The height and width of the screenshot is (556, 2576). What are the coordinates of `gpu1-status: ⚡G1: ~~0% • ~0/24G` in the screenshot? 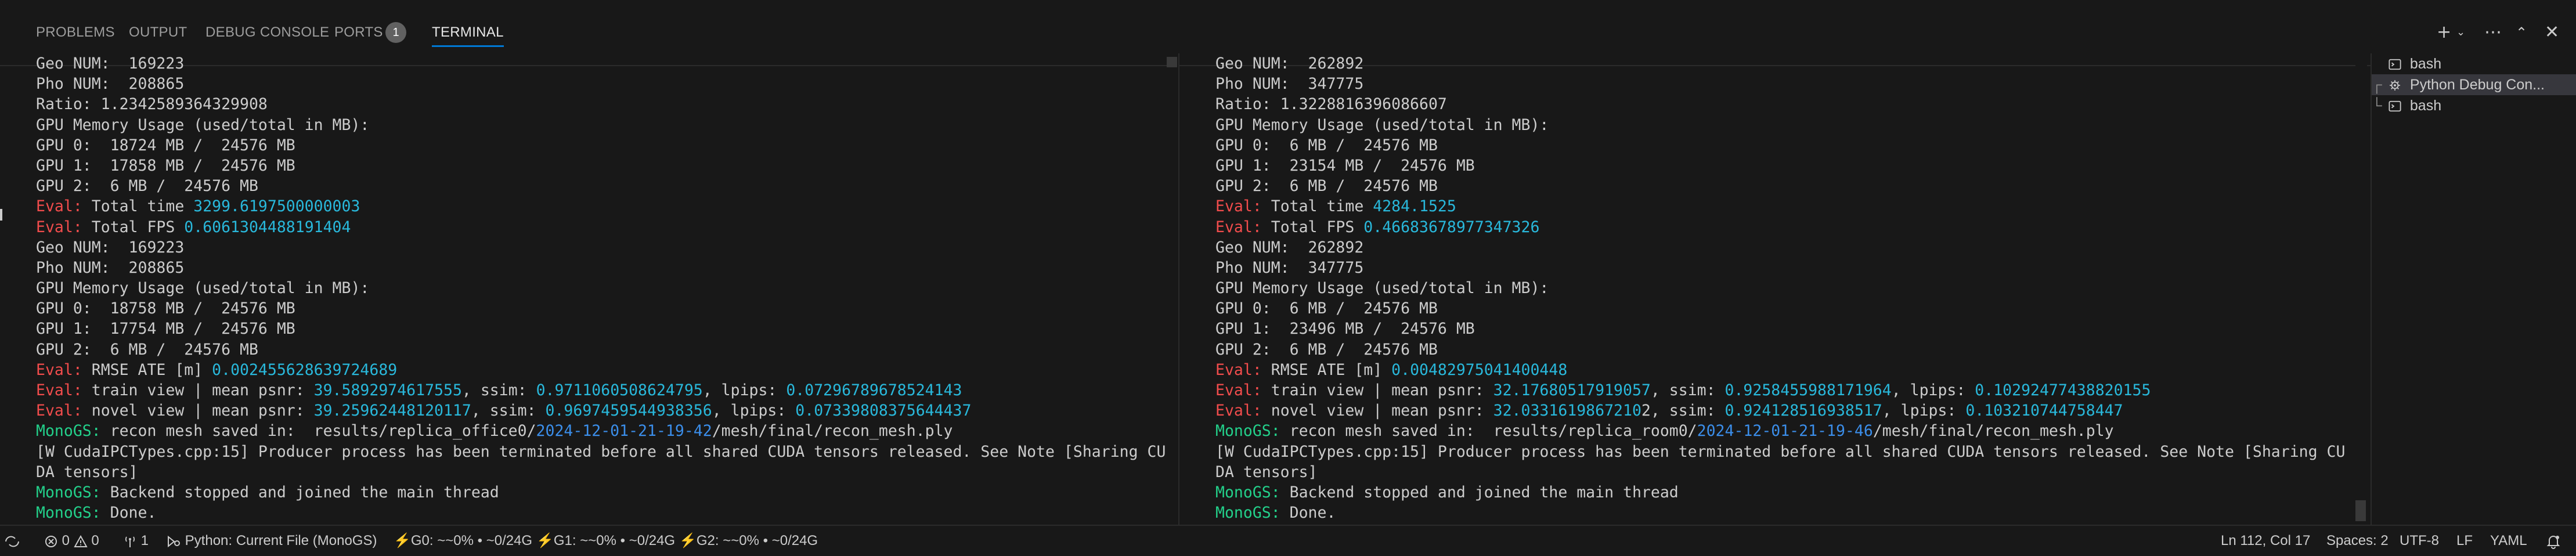 It's located at (606, 541).